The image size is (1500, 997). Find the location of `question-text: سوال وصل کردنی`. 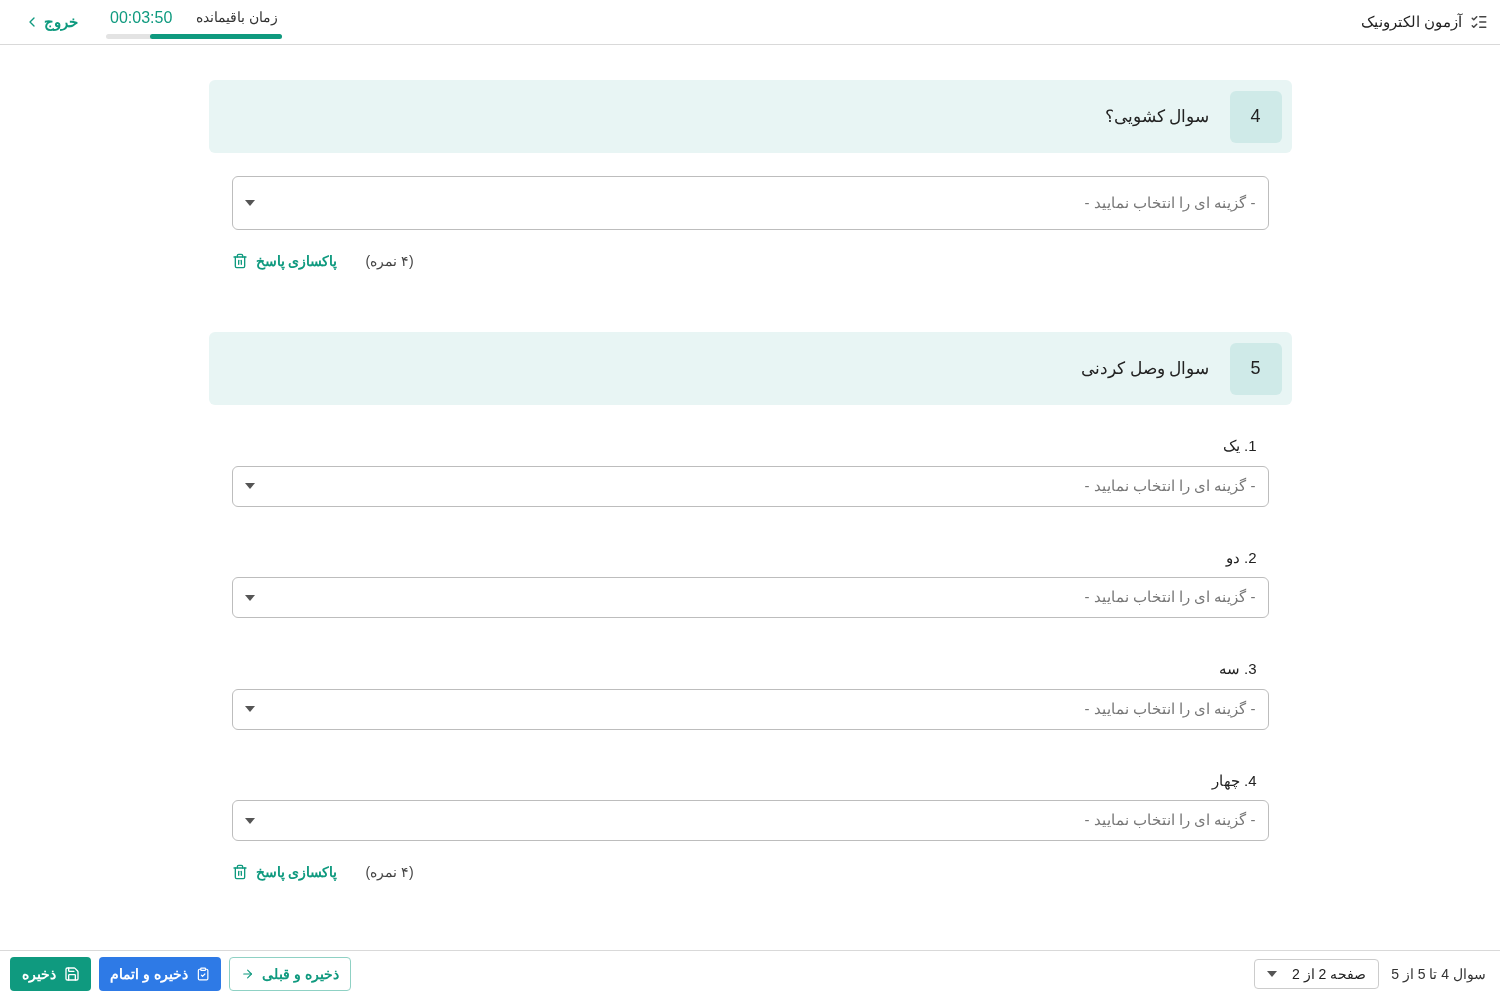

question-text: سوال وصل کردنی is located at coordinates (1145, 369).